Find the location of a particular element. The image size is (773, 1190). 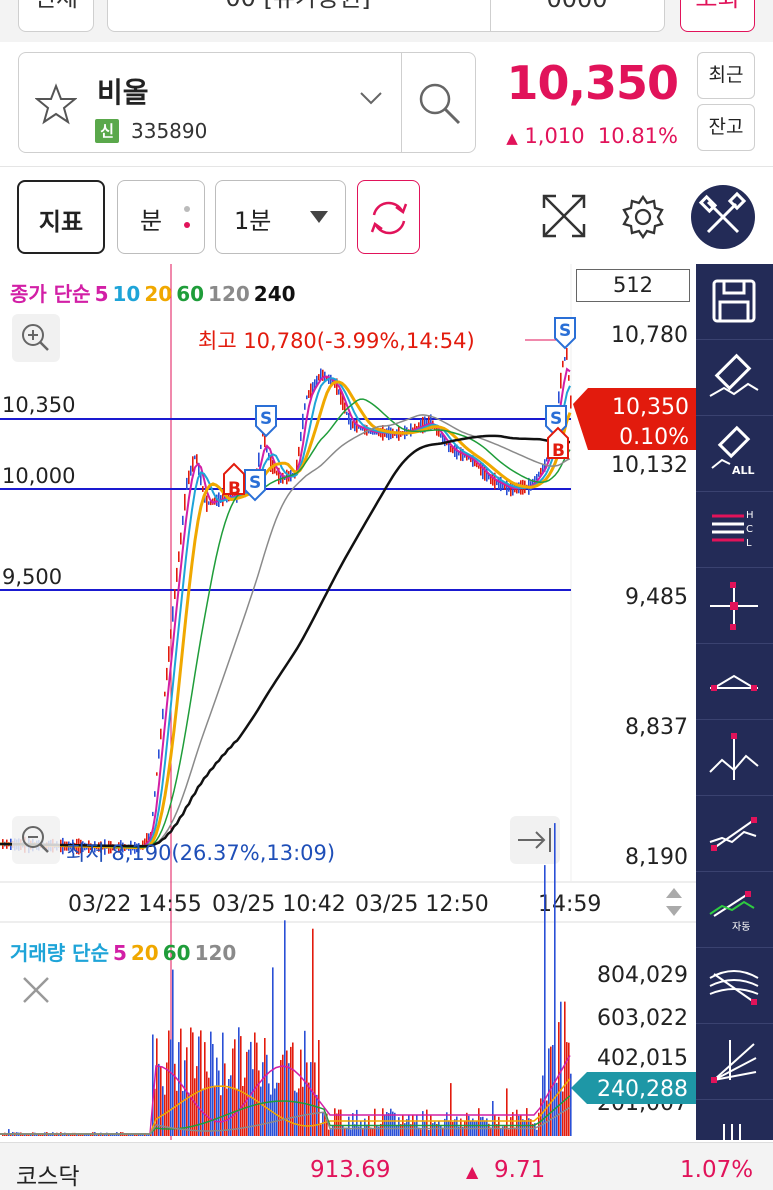

search-icon is located at coordinates (439, 103).